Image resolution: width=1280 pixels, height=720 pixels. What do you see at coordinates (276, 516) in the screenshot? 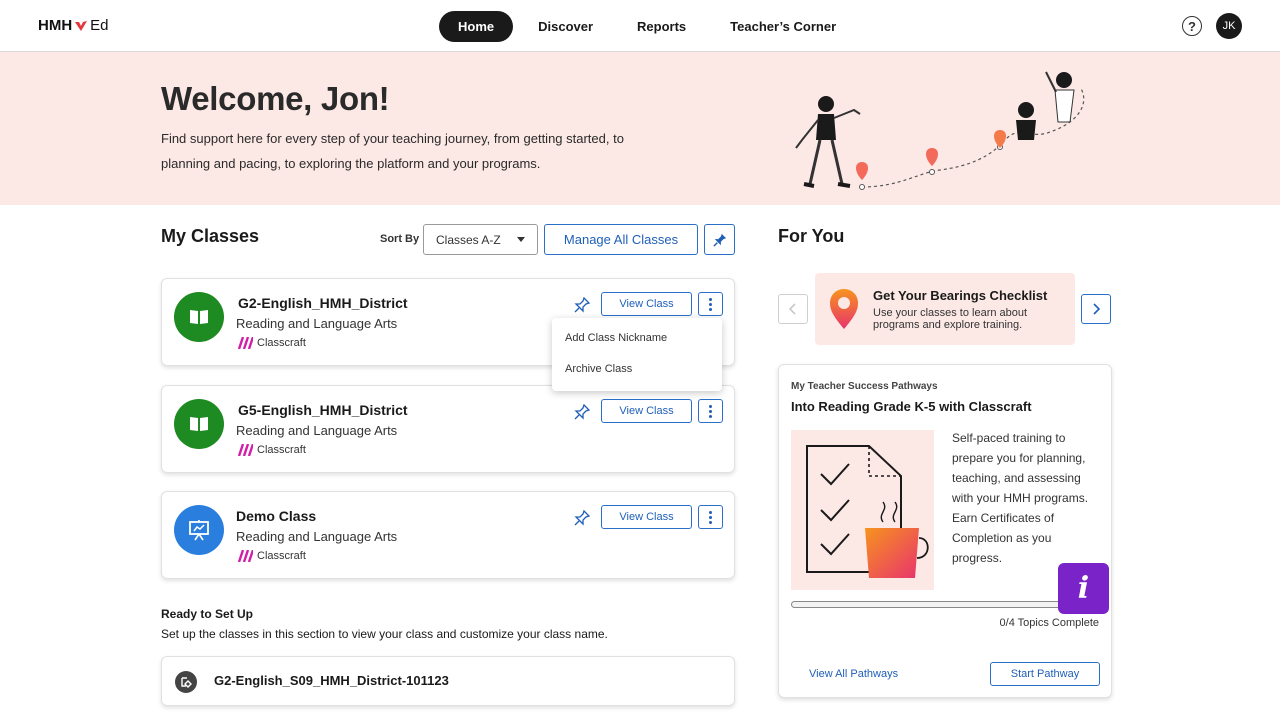
I see `class-name: Demo Class` at bounding box center [276, 516].